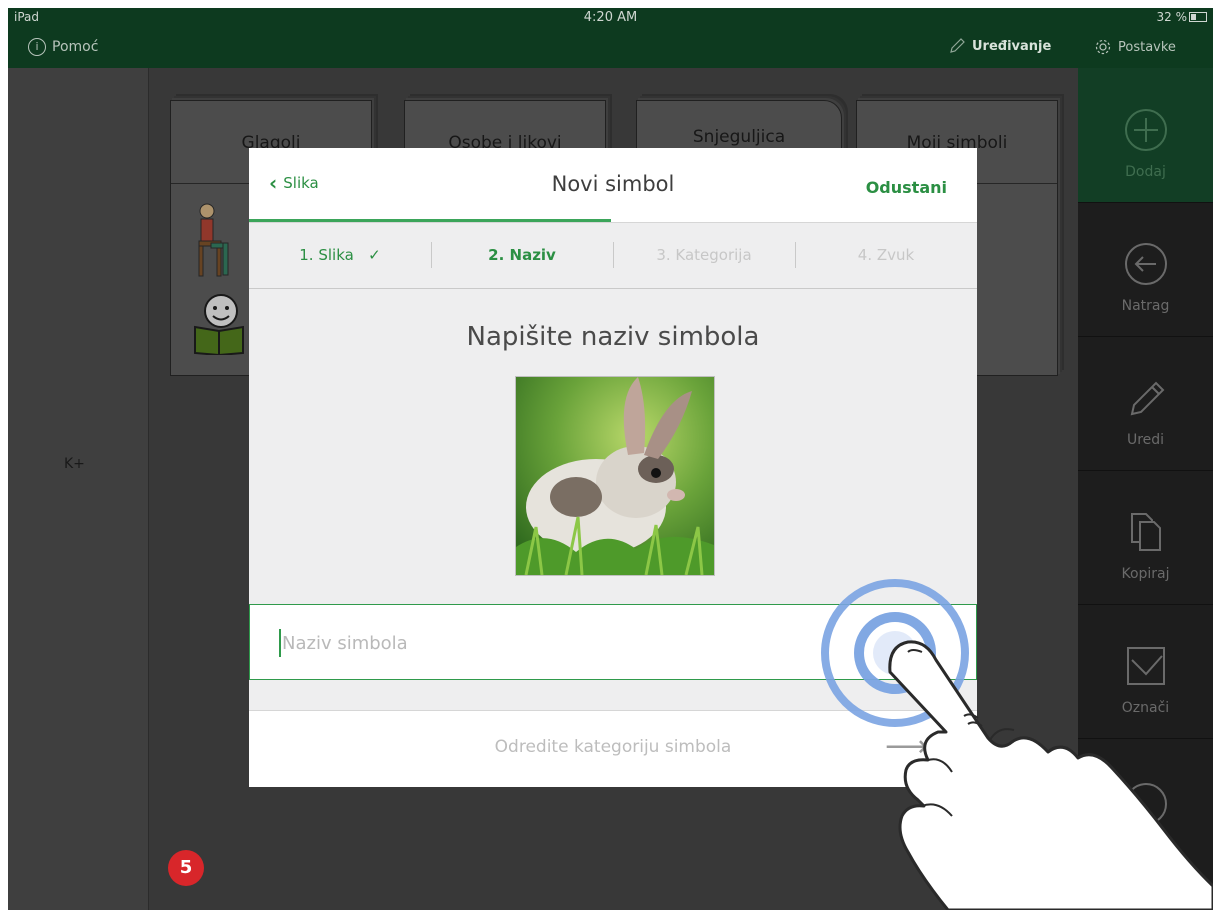 The image size is (1213, 910). Describe the element at coordinates (75, 47) in the screenshot. I see `help-label: Pomoć` at that location.